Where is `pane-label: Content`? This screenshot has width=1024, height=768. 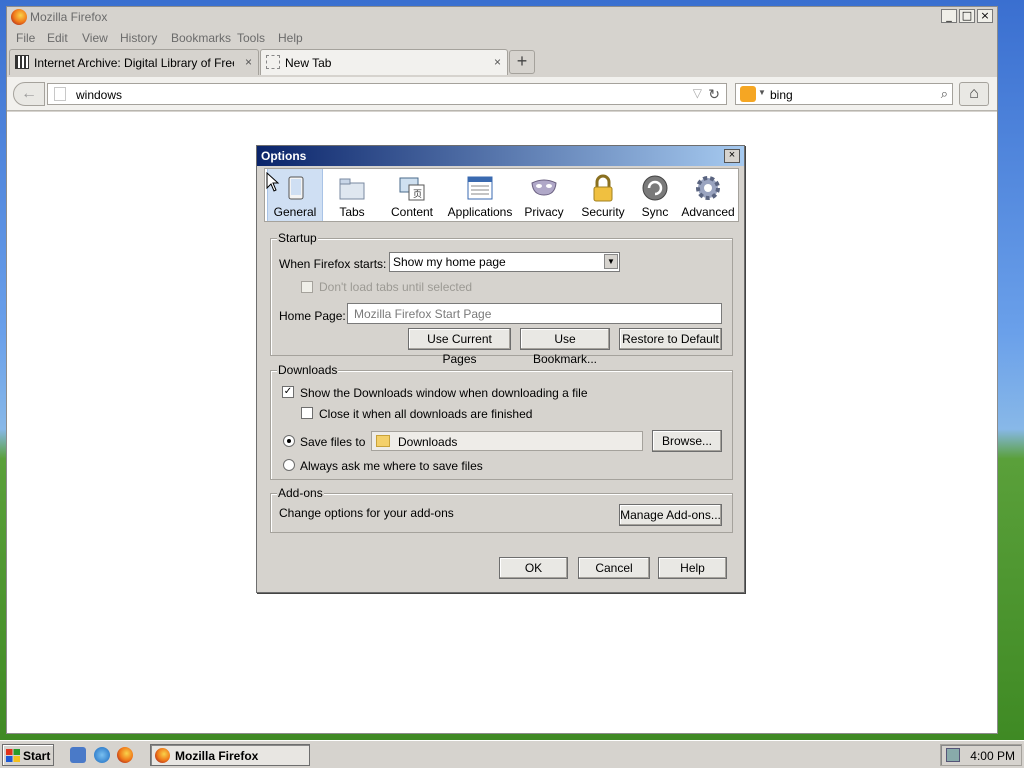 pane-label: Content is located at coordinates (412, 212).